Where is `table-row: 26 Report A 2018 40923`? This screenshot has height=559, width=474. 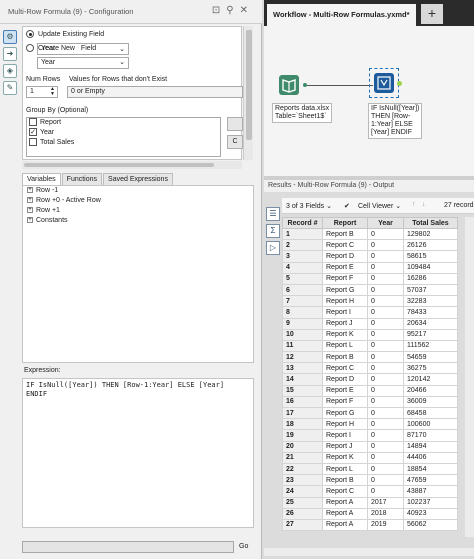
table-row: 26 Report A 2018 40923 is located at coordinates (370, 513).